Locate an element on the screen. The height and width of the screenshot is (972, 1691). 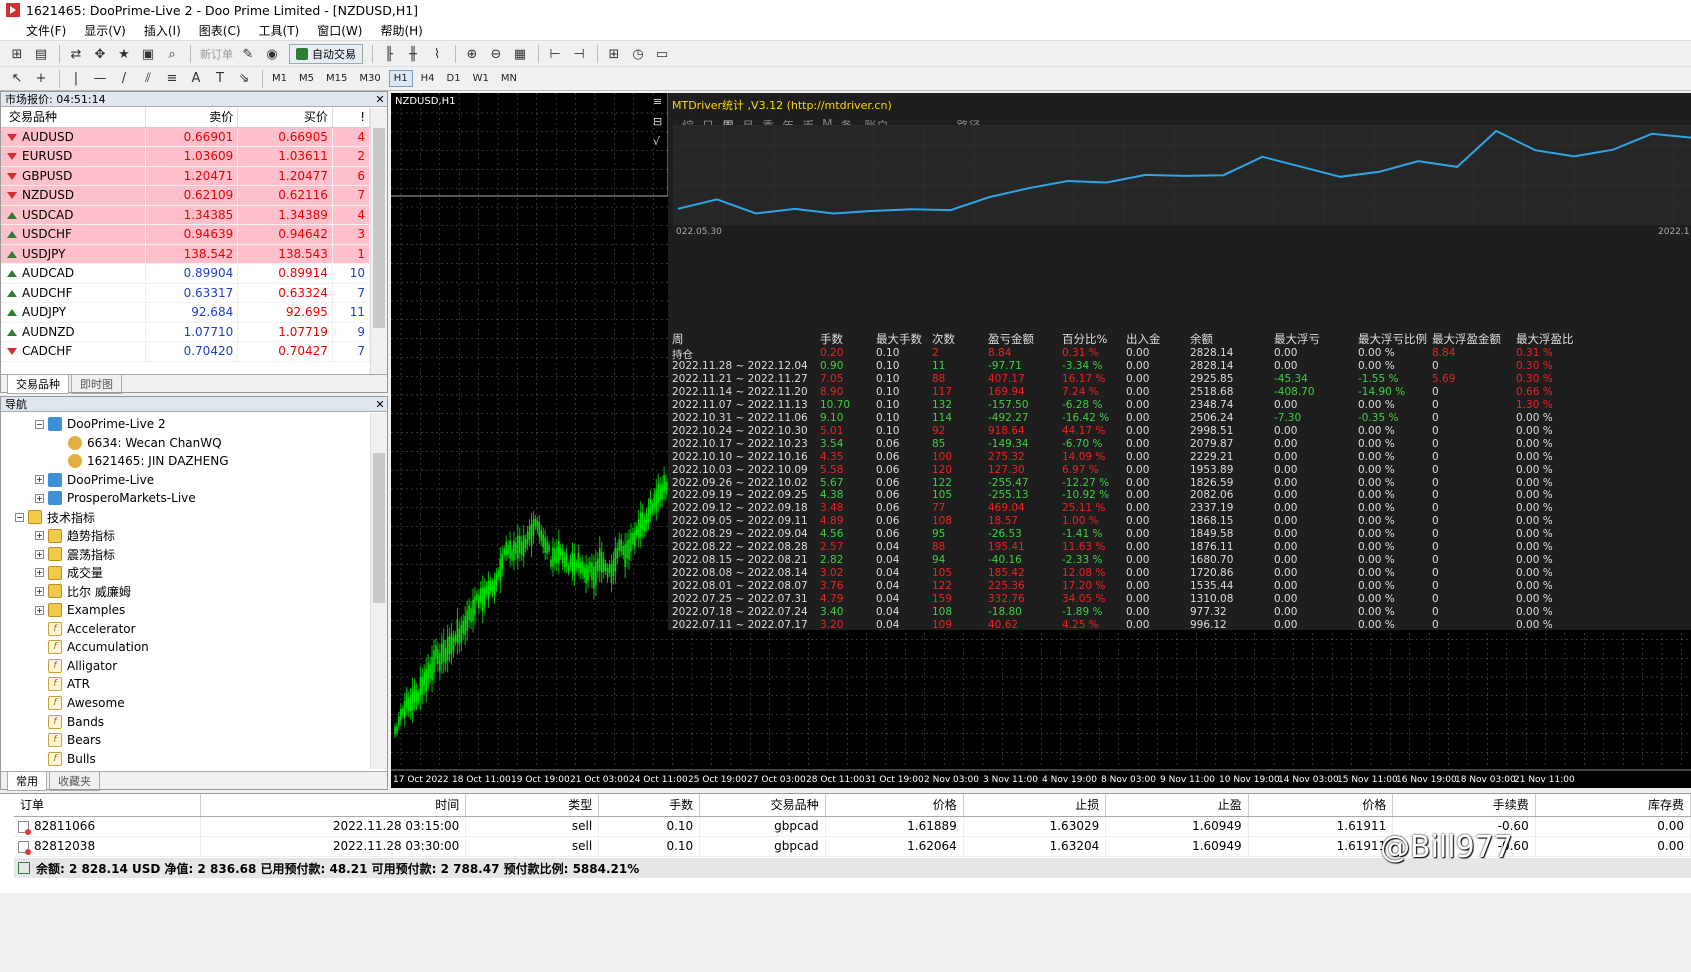
chart-shift-icon: ⊢ is located at coordinates (555, 54).